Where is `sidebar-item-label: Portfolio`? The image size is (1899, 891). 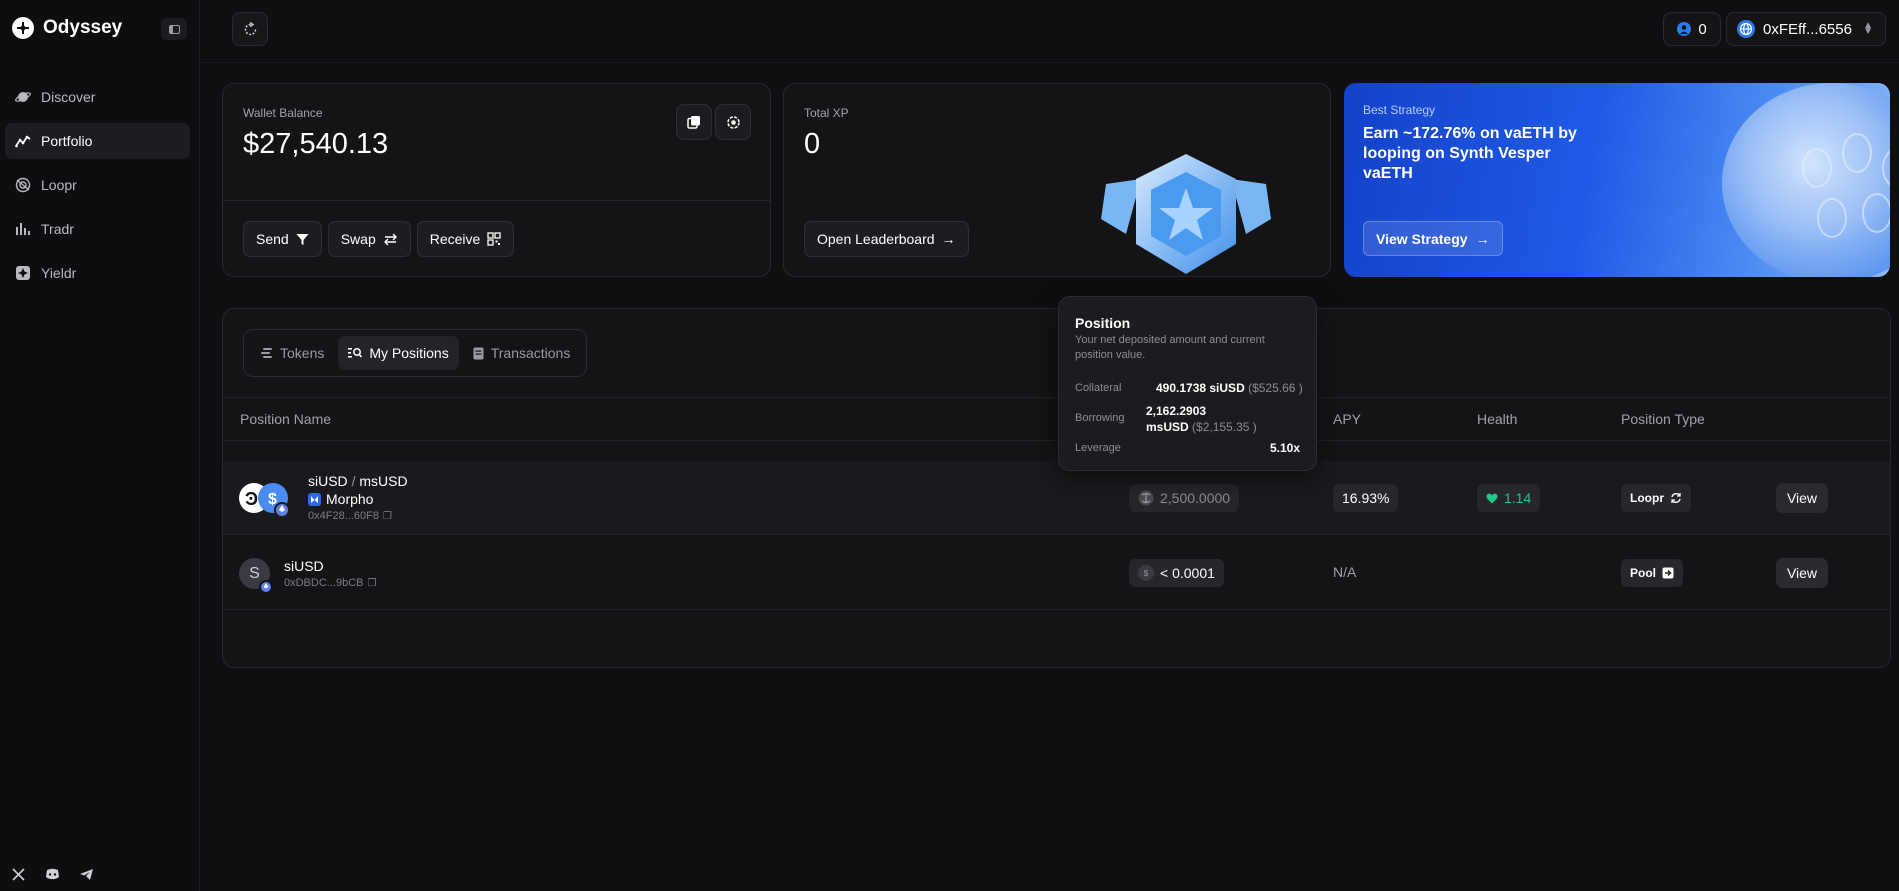
sidebar-item-label: Portfolio is located at coordinates (67, 141).